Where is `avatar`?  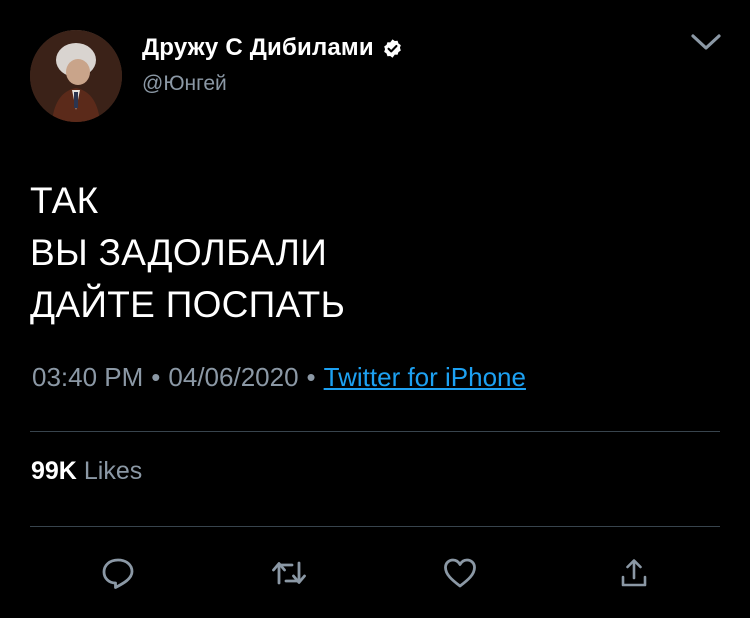 avatar is located at coordinates (76, 76).